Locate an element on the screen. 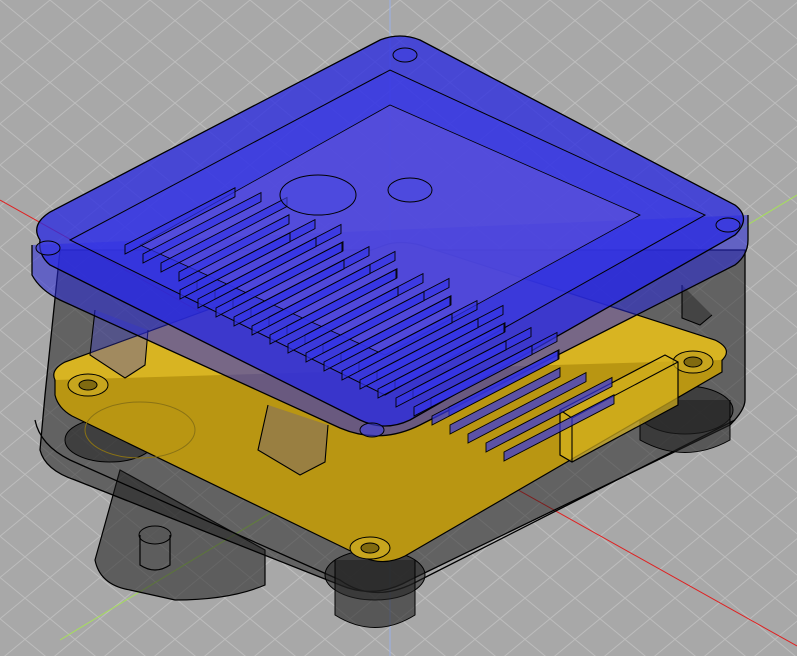  flange-hole is located at coordinates (155, 535).